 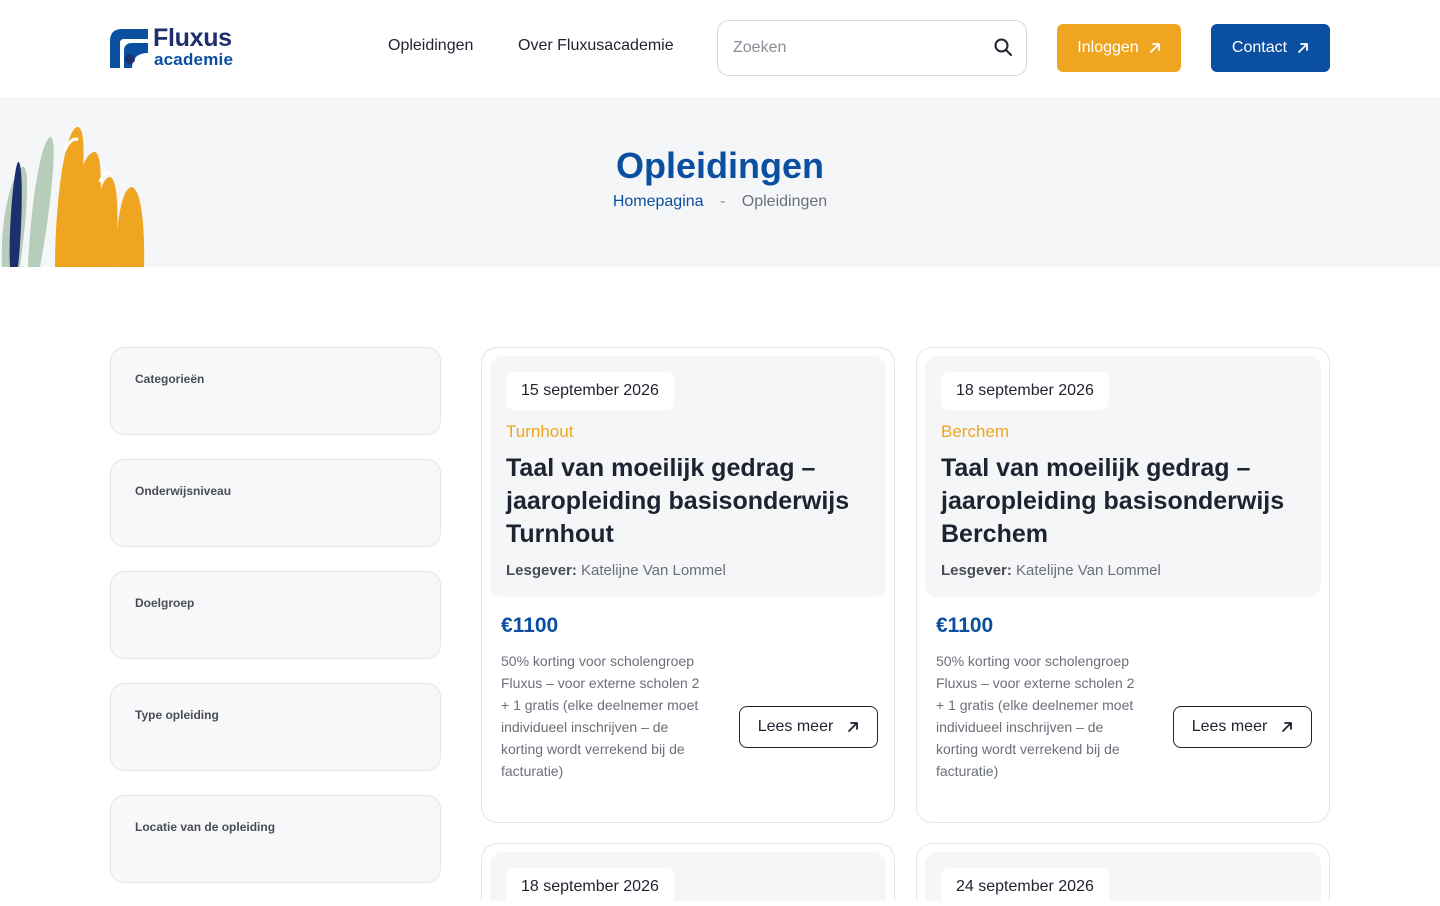 What do you see at coordinates (275, 503) in the screenshot?
I see `filter-onderwijsniveau: Onderwijsniveau` at bounding box center [275, 503].